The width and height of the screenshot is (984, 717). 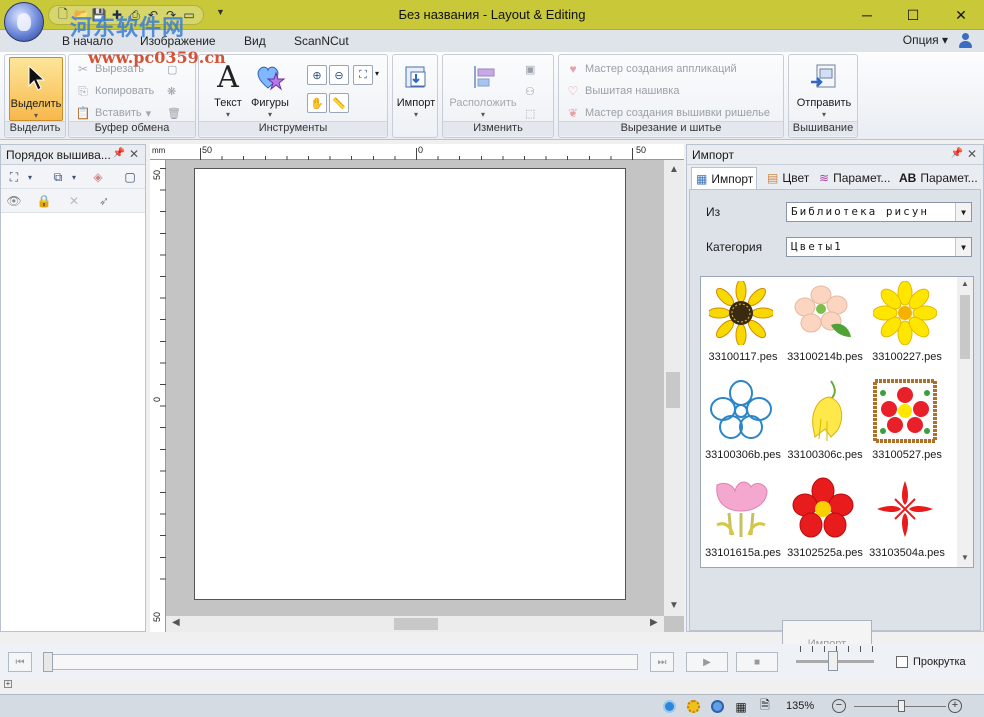 I want to click on cut-button: ✂ Вырезать, so click(x=109, y=69).